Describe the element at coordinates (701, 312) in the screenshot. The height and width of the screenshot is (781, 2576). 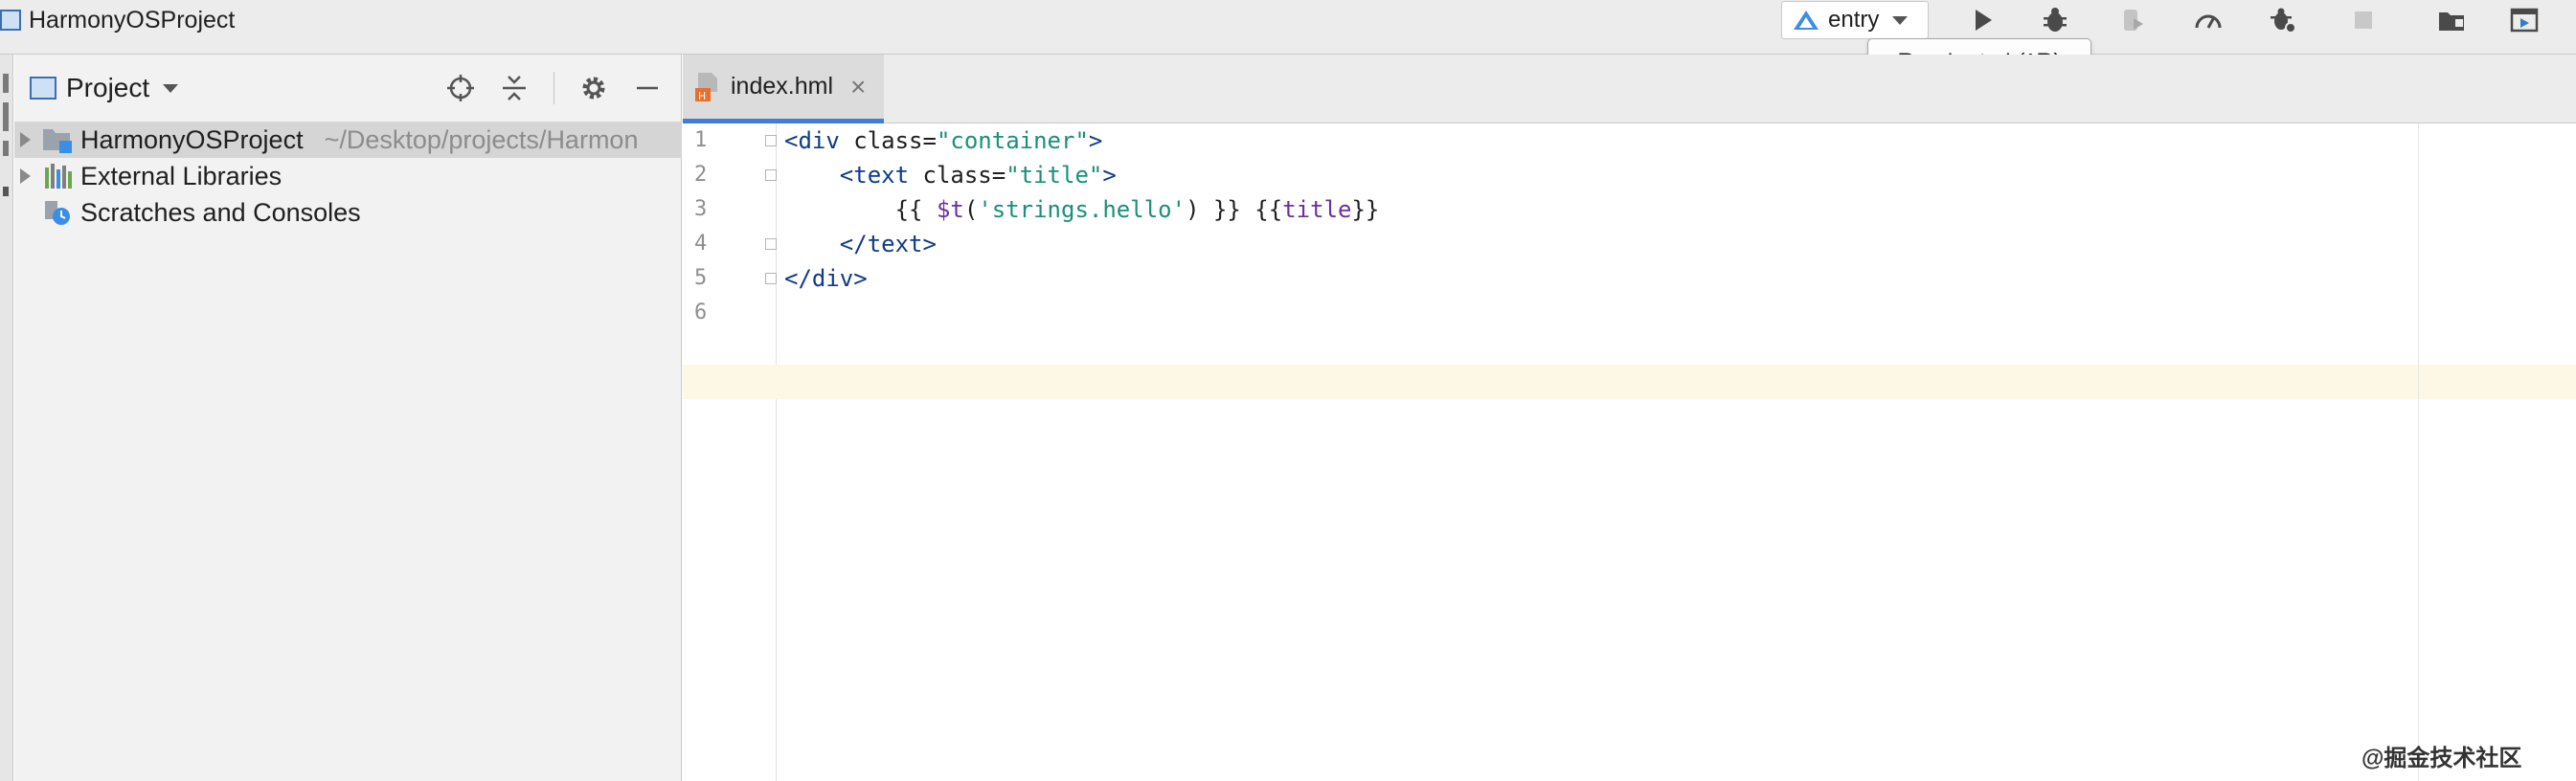
I see `line-number: 6` at that location.